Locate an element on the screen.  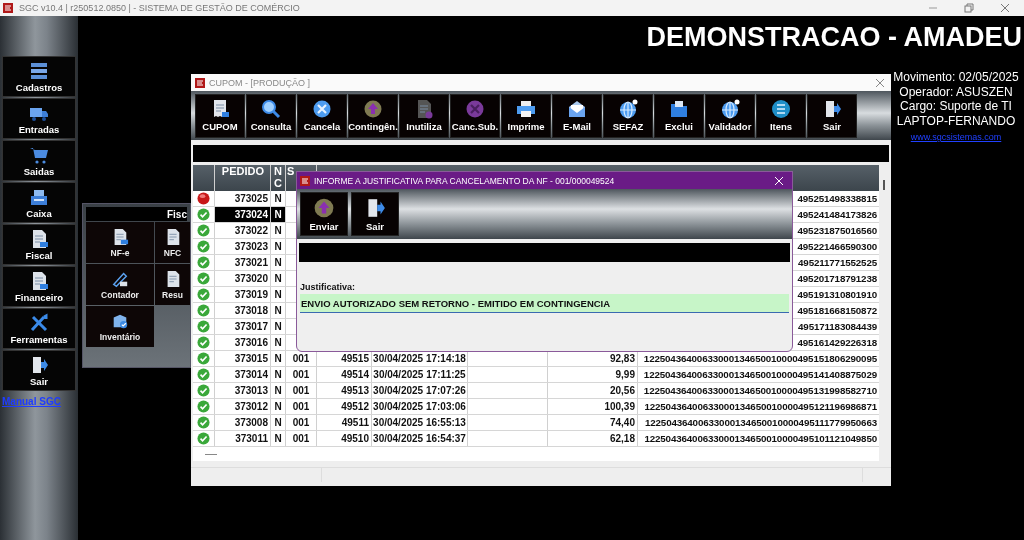
toolbar-button: Exclui is located at coordinates (679, 115).